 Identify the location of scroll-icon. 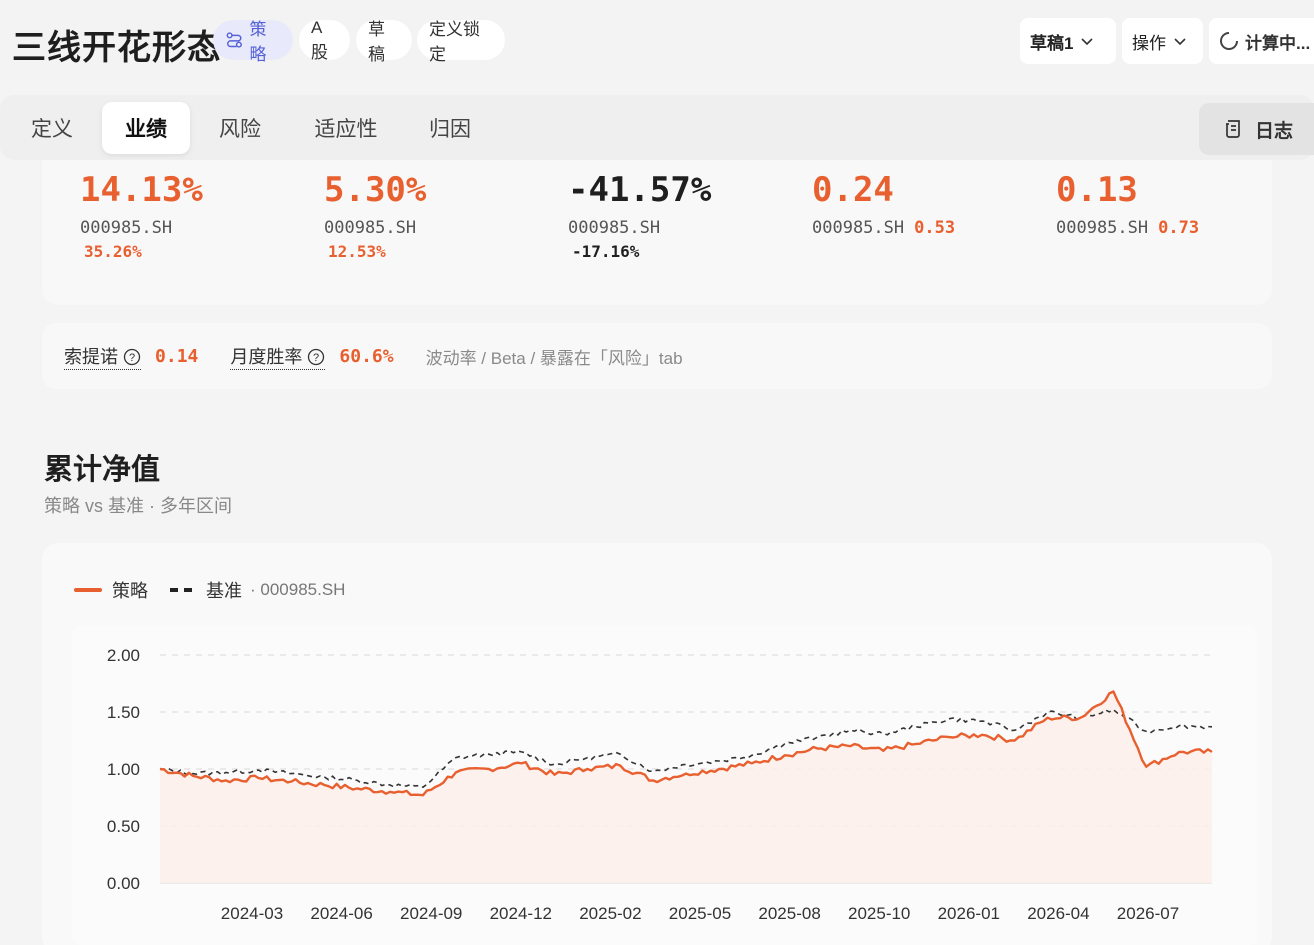
(1233, 129).